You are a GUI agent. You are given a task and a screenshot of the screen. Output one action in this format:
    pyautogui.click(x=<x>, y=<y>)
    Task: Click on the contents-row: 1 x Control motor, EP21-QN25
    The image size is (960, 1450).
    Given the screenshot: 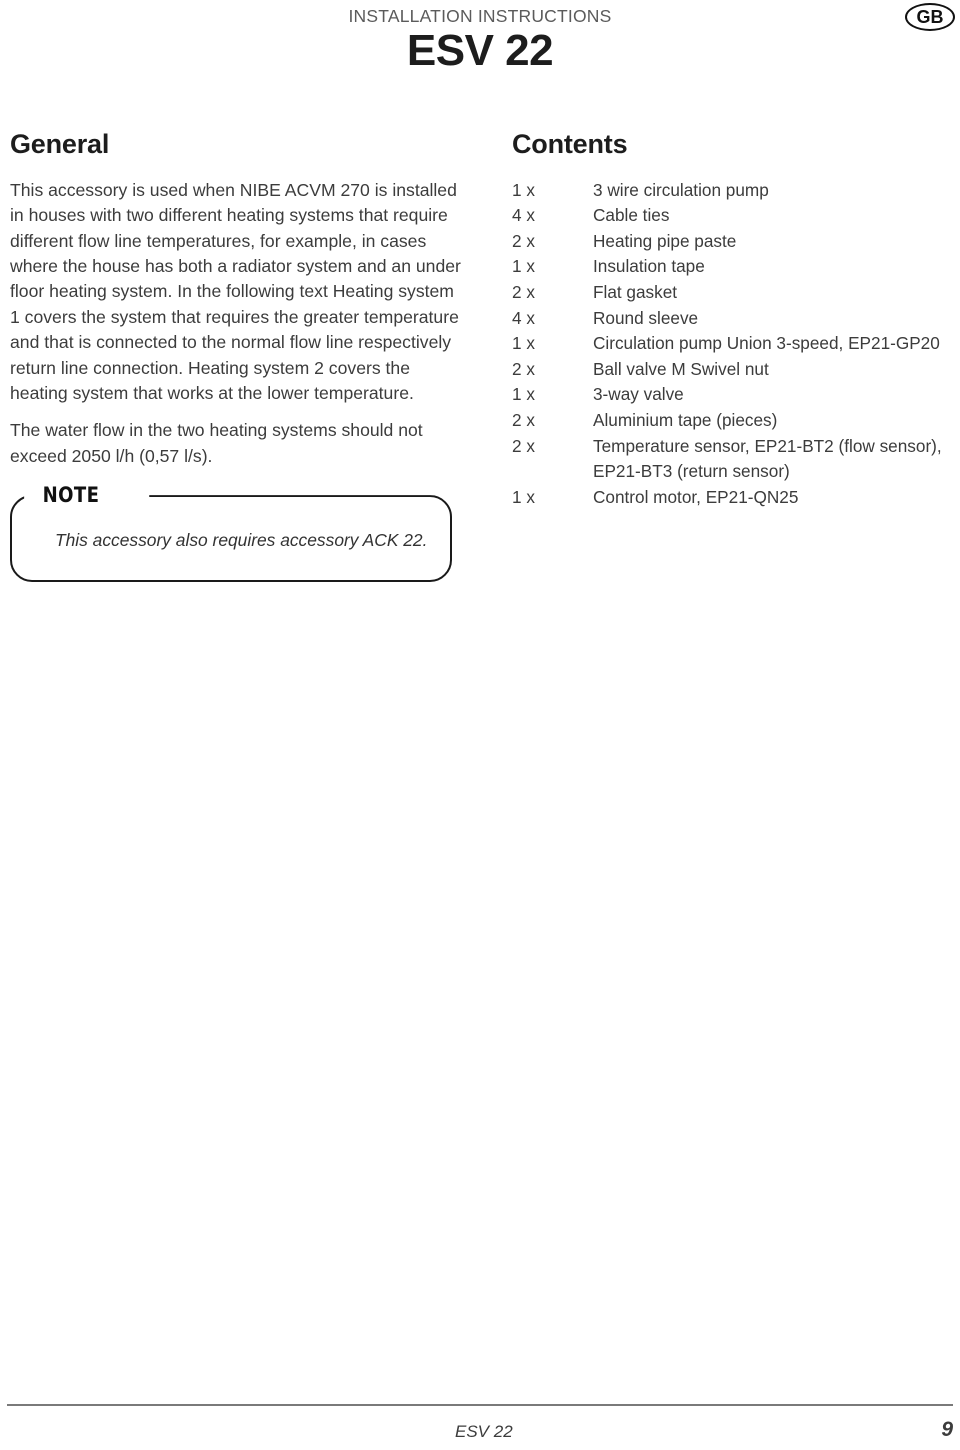 What is the action you would take?
    pyautogui.click(x=736, y=498)
    